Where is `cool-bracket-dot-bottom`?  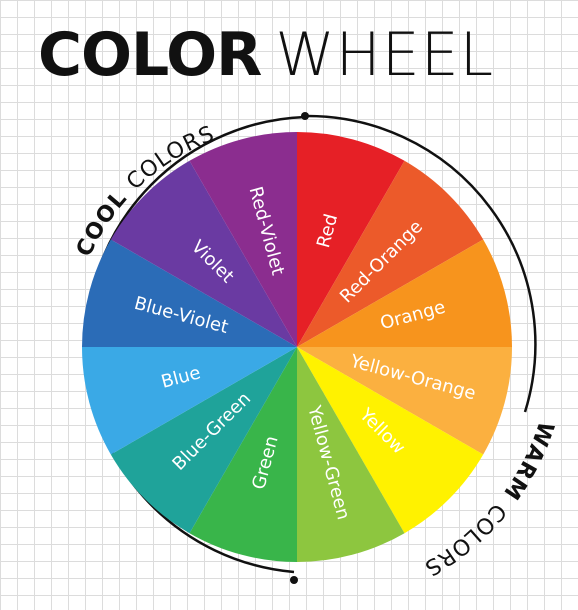 cool-bracket-dot-bottom is located at coordinates (294, 580).